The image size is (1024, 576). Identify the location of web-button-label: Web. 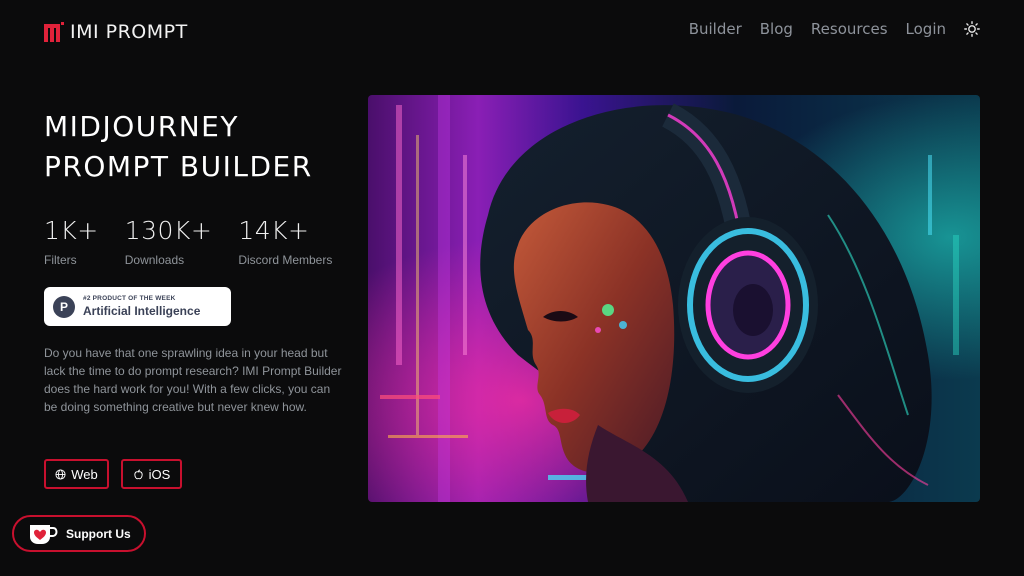
(84, 474).